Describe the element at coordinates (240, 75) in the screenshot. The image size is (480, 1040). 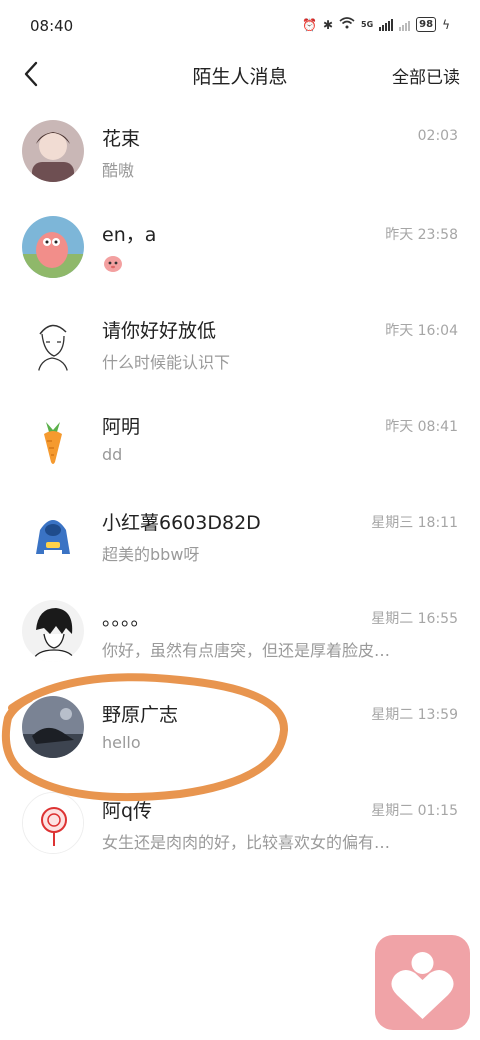
I see `header: 陌生人消息 全部已读` at that location.